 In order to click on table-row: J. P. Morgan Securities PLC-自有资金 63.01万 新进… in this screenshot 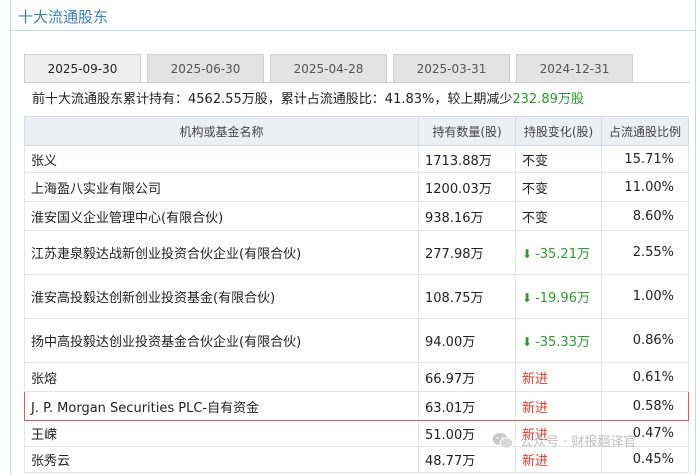, I will do `click(356, 406)`.